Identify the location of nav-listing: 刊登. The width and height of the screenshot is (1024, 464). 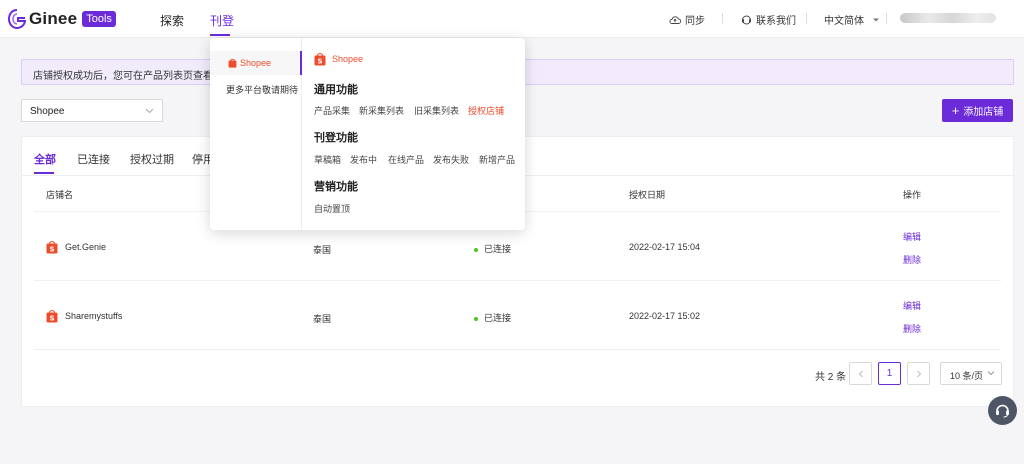
(222, 20).